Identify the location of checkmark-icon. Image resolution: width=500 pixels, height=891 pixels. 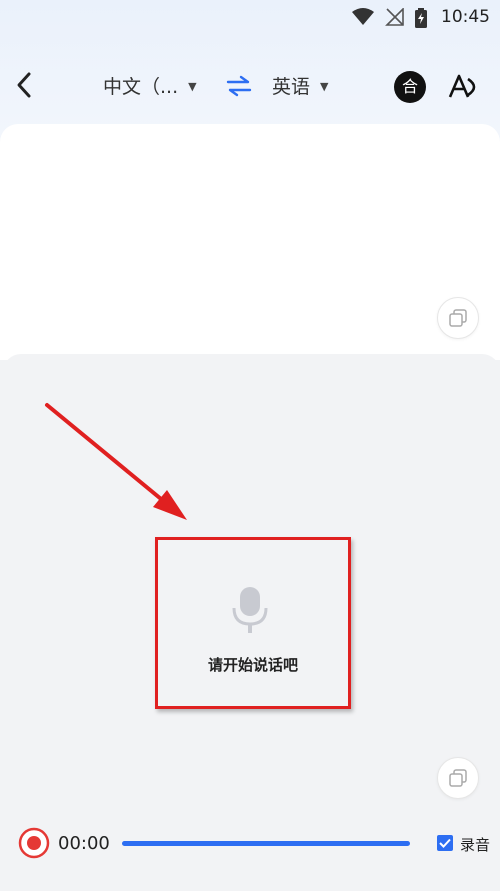
(445, 843).